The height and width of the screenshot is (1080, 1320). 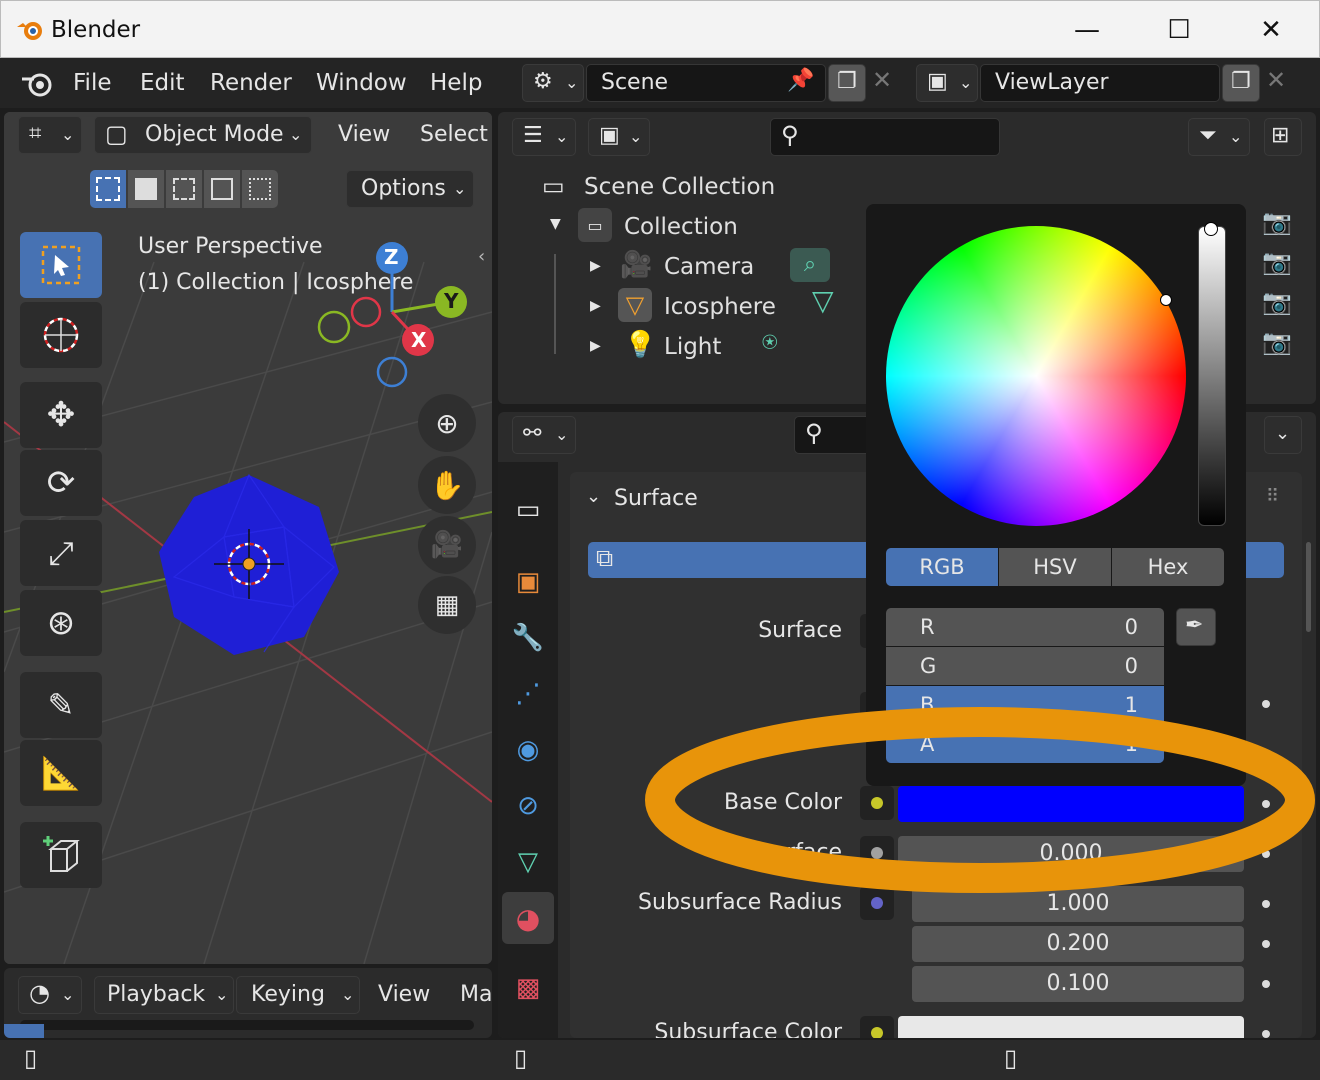 What do you see at coordinates (1179, 30) in the screenshot?
I see `maximize-button: ☐` at bounding box center [1179, 30].